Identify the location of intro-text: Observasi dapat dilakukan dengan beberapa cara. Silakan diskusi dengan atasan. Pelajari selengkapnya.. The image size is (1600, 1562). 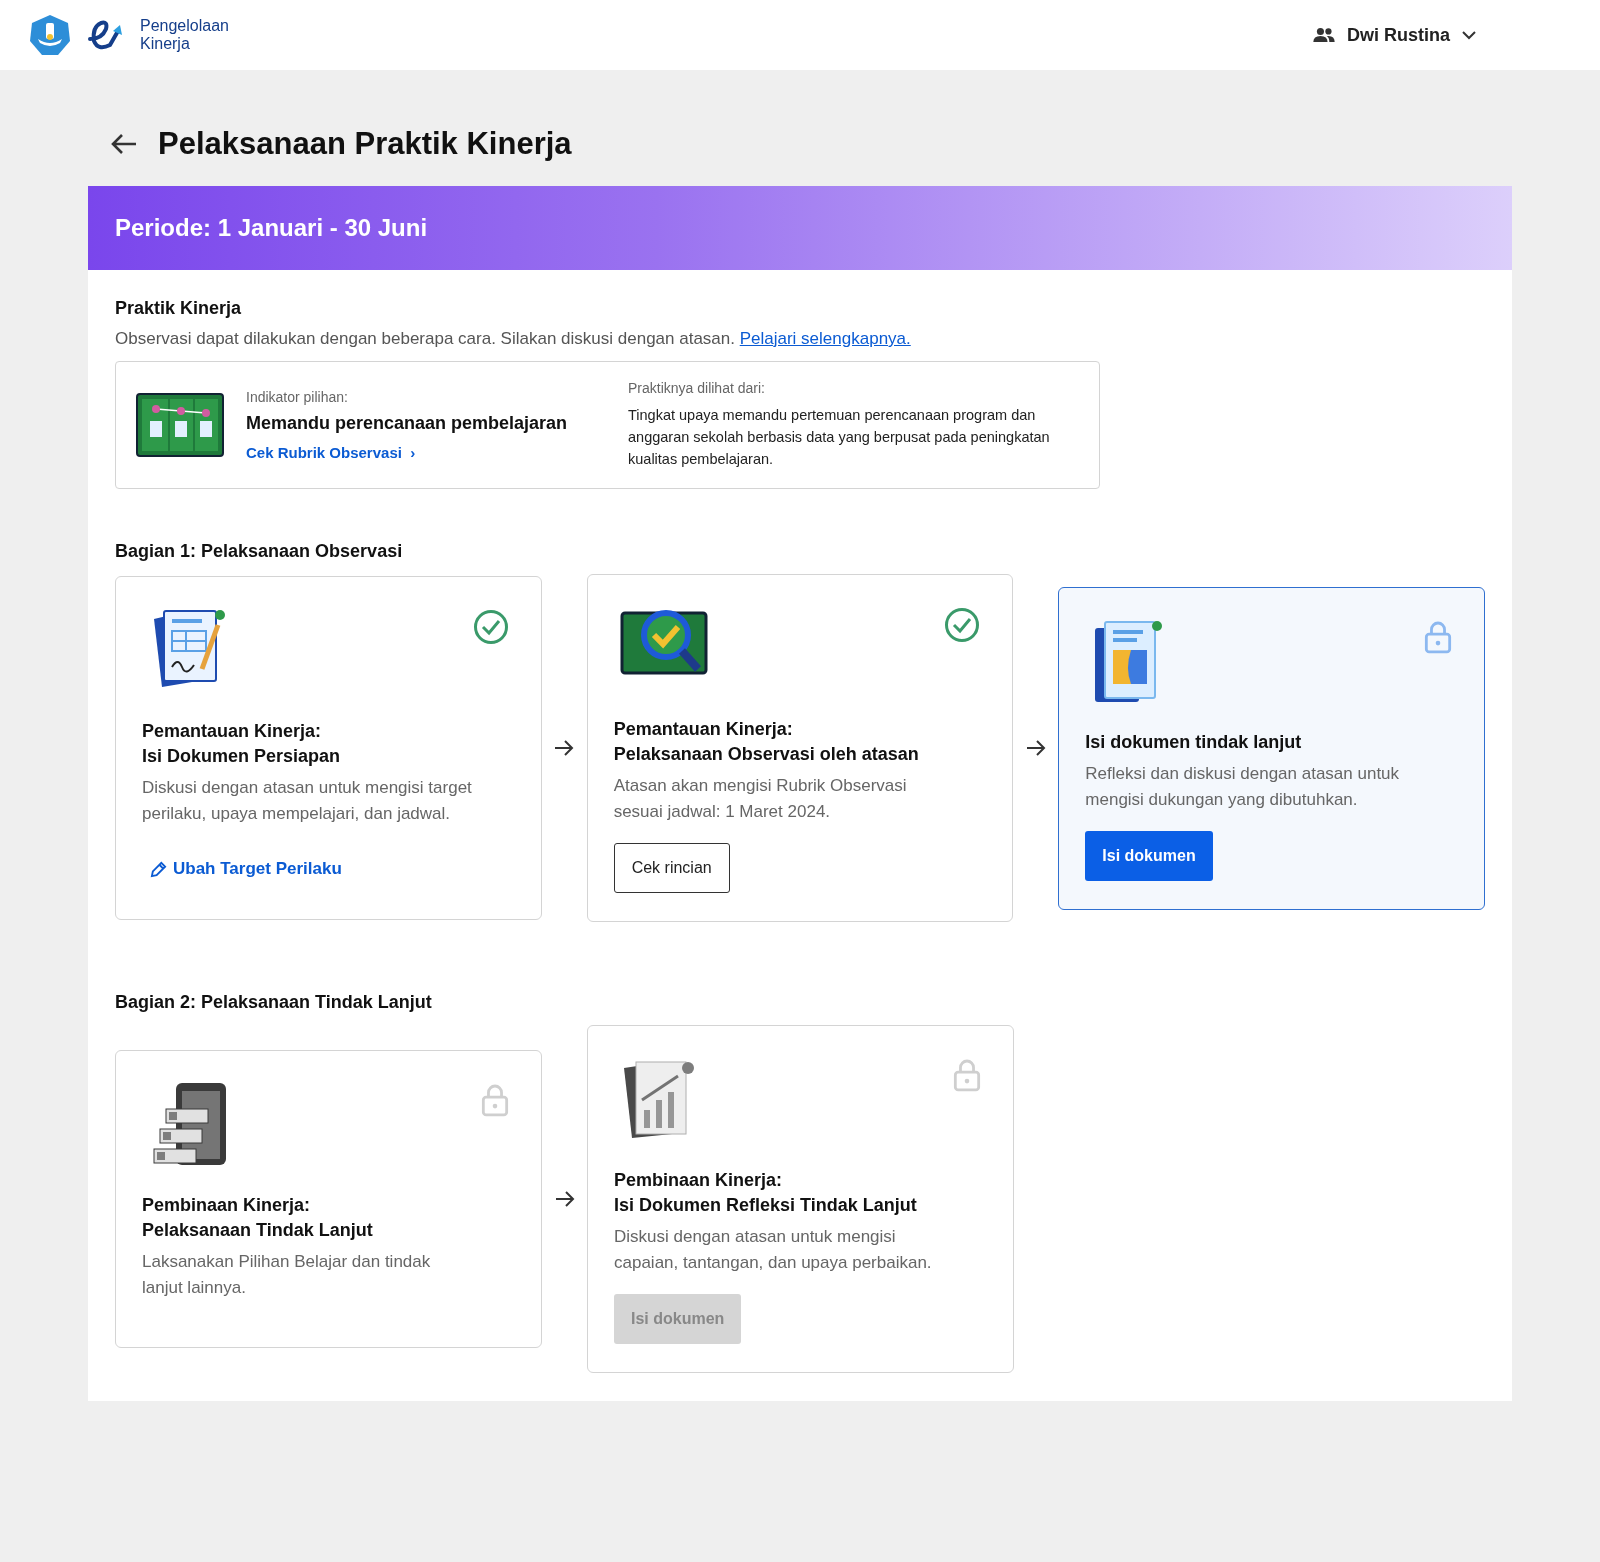
(513, 339).